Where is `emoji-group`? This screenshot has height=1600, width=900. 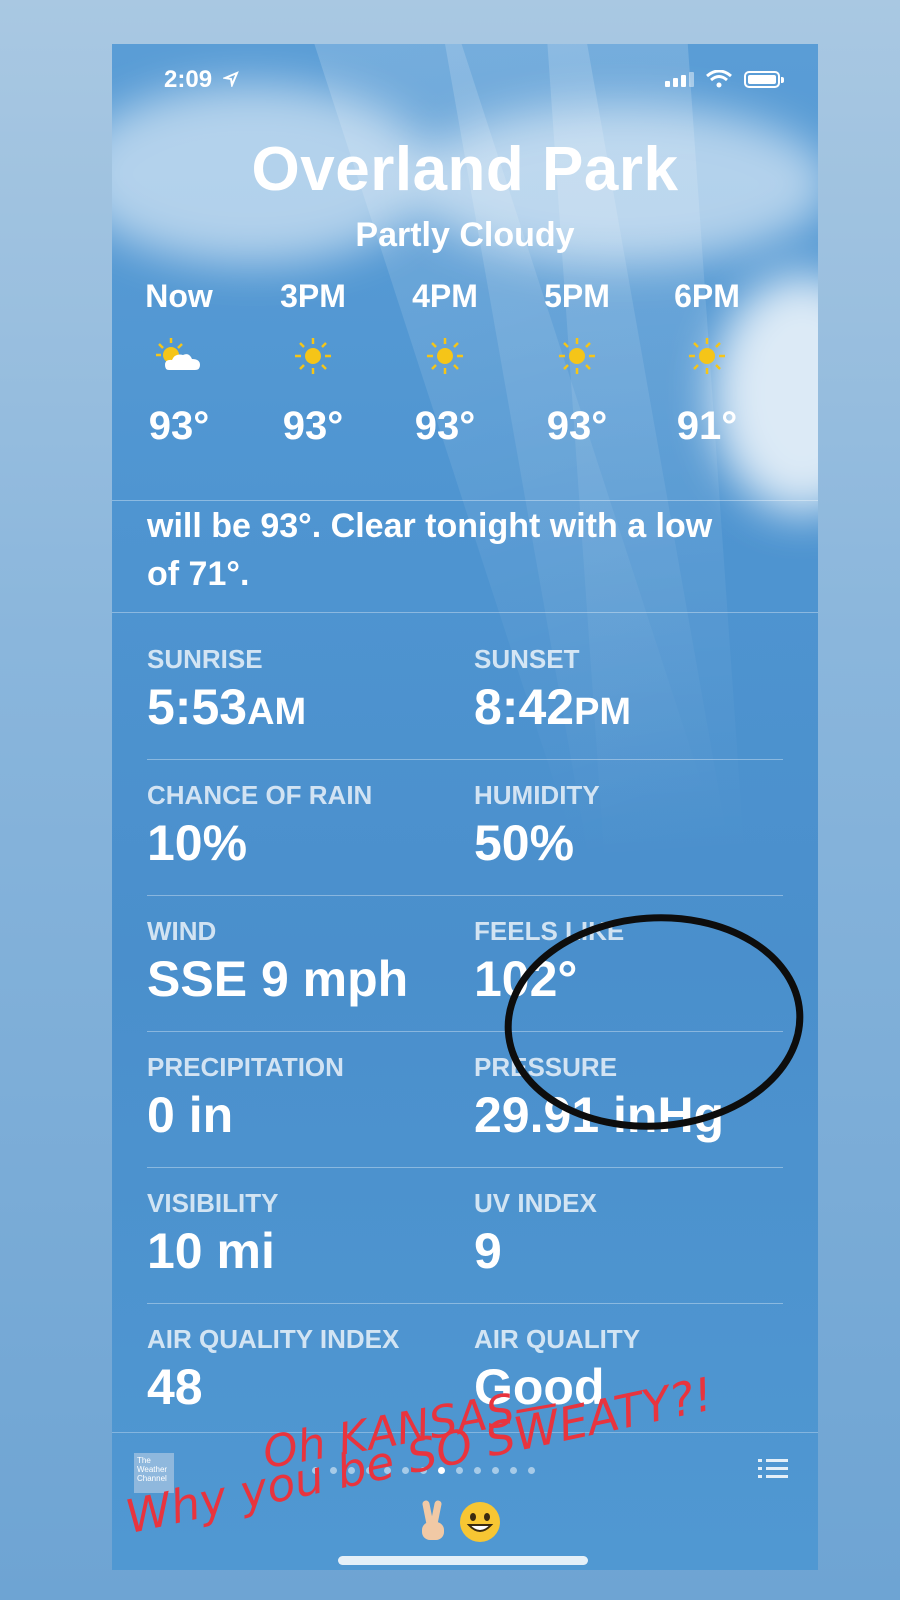
emoji-group is located at coordinates (457, 1522).